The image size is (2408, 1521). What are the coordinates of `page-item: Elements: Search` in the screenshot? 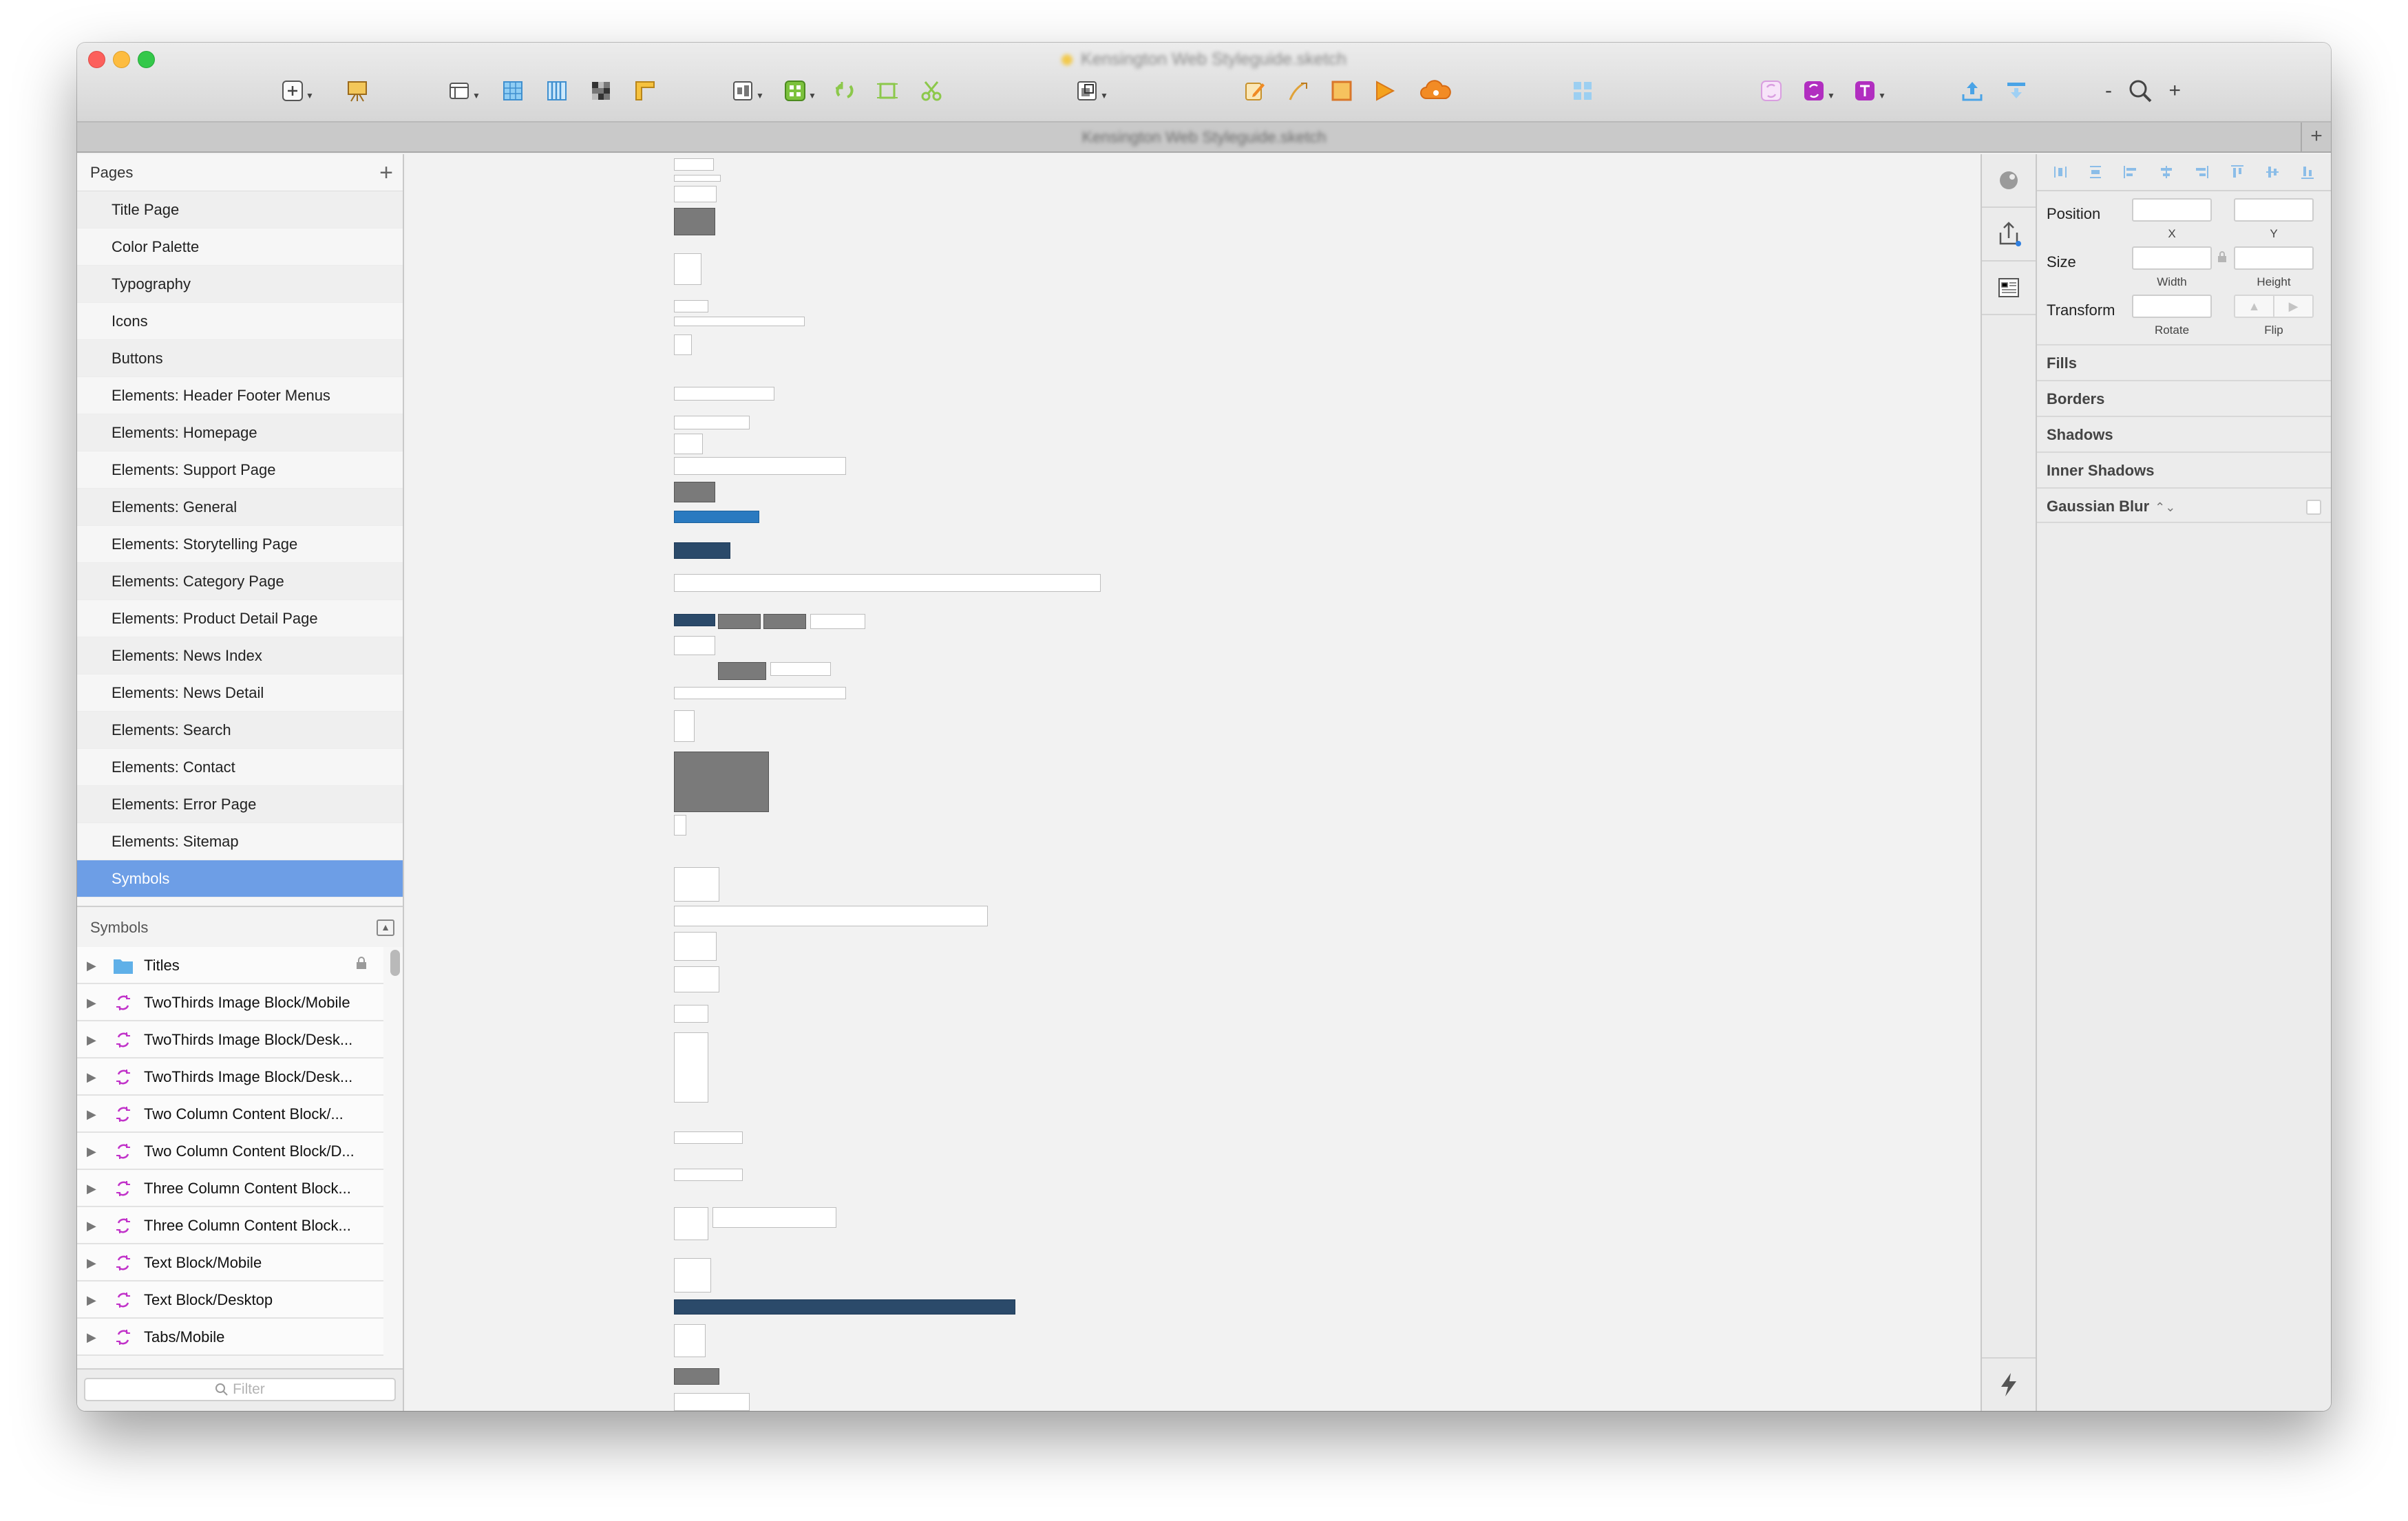 It's located at (240, 730).